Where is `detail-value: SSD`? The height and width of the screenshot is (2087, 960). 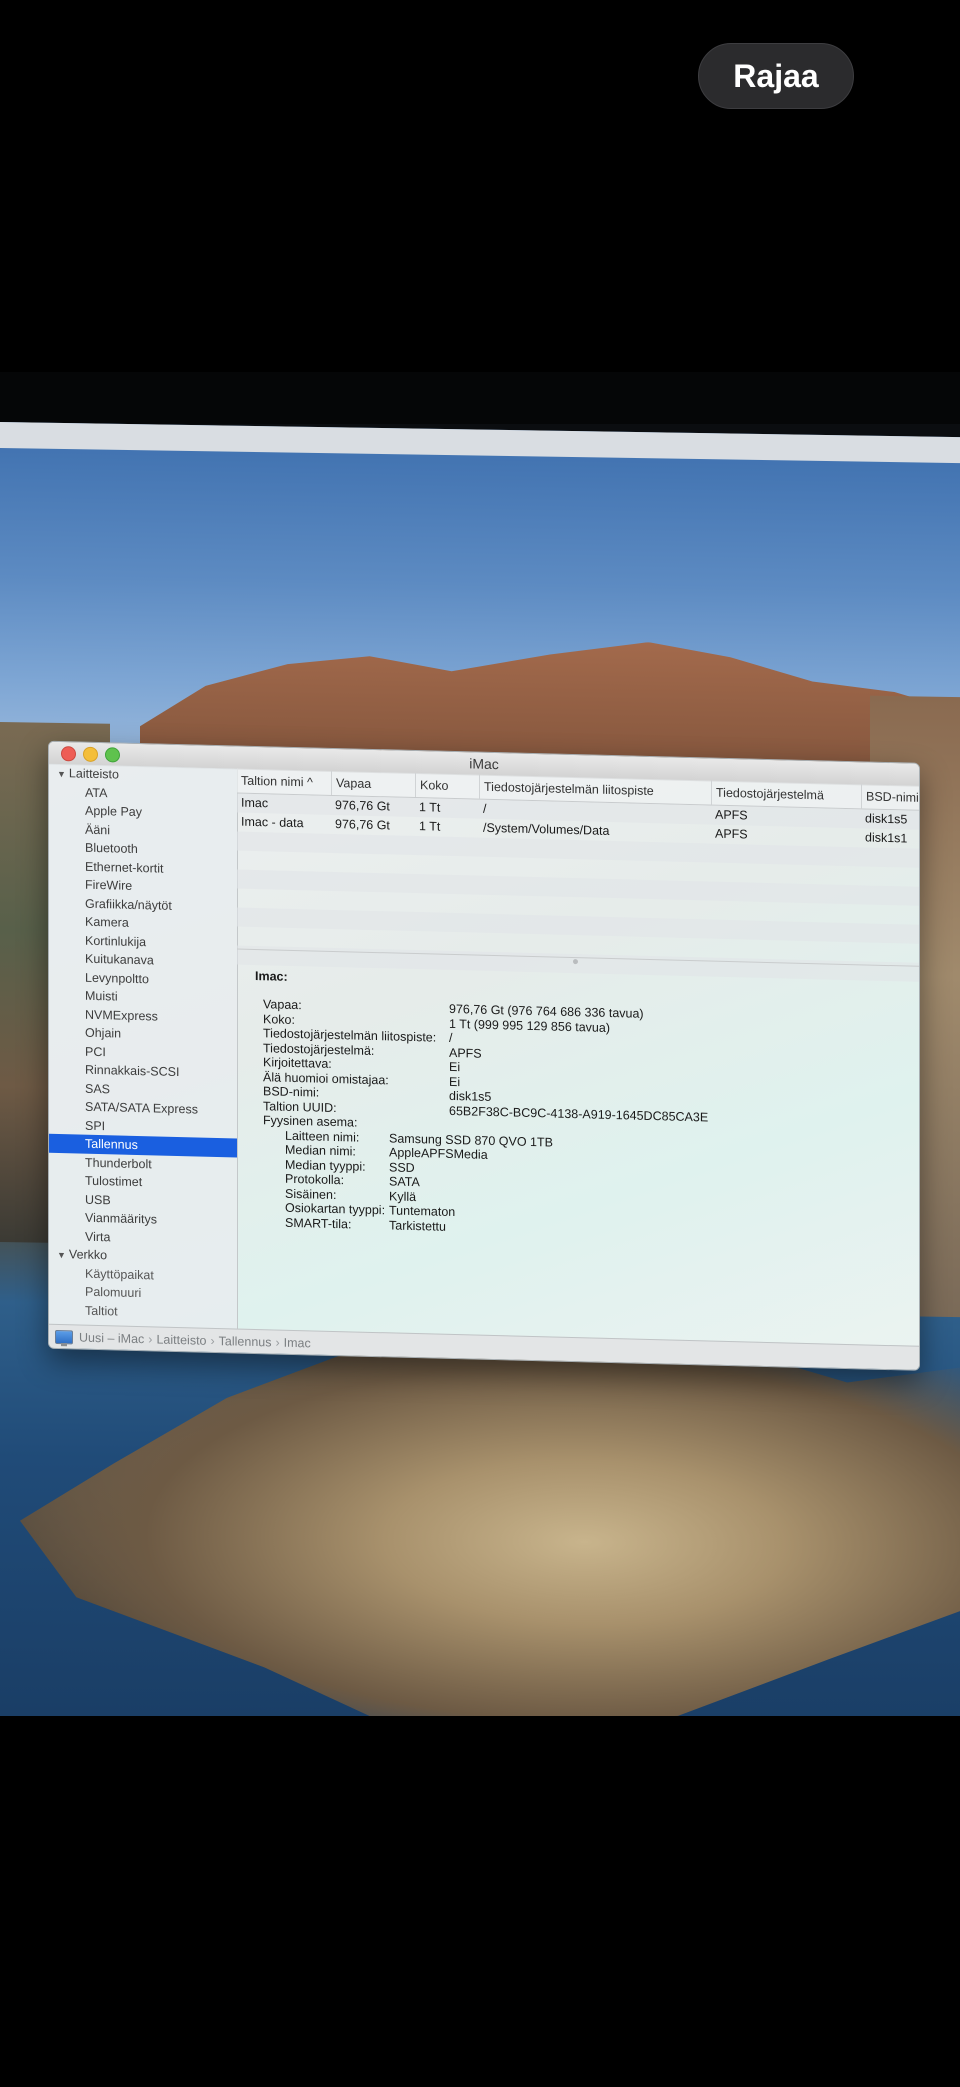 detail-value: SSD is located at coordinates (402, 1167).